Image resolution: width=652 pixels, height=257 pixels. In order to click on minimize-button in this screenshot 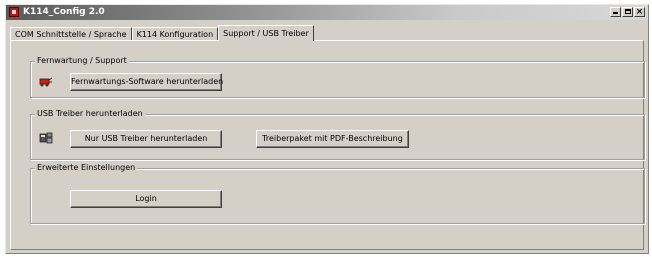, I will do `click(615, 12)`.